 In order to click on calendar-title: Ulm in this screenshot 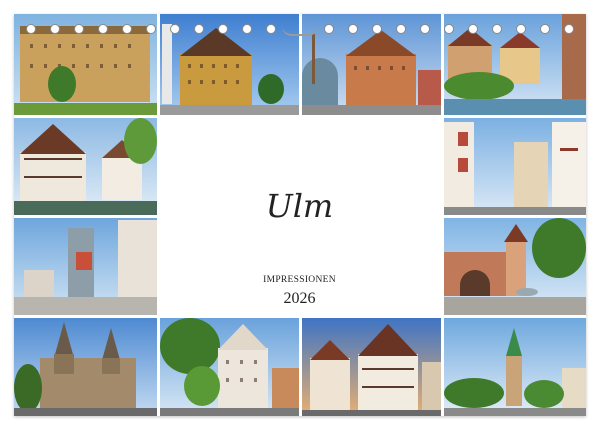, I will do `click(299, 206)`.